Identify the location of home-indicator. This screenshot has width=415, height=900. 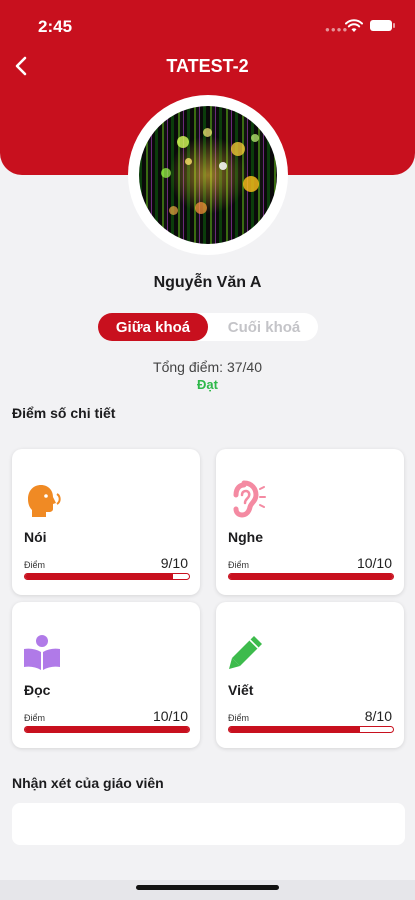
(207, 887).